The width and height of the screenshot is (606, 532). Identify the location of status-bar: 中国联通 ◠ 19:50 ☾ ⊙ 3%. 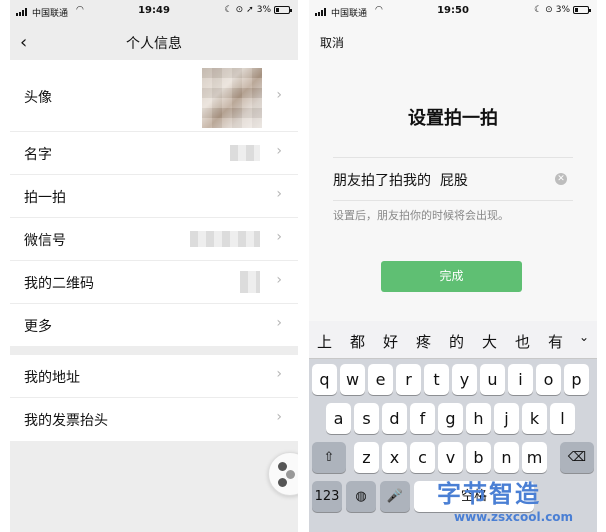
(453, 12).